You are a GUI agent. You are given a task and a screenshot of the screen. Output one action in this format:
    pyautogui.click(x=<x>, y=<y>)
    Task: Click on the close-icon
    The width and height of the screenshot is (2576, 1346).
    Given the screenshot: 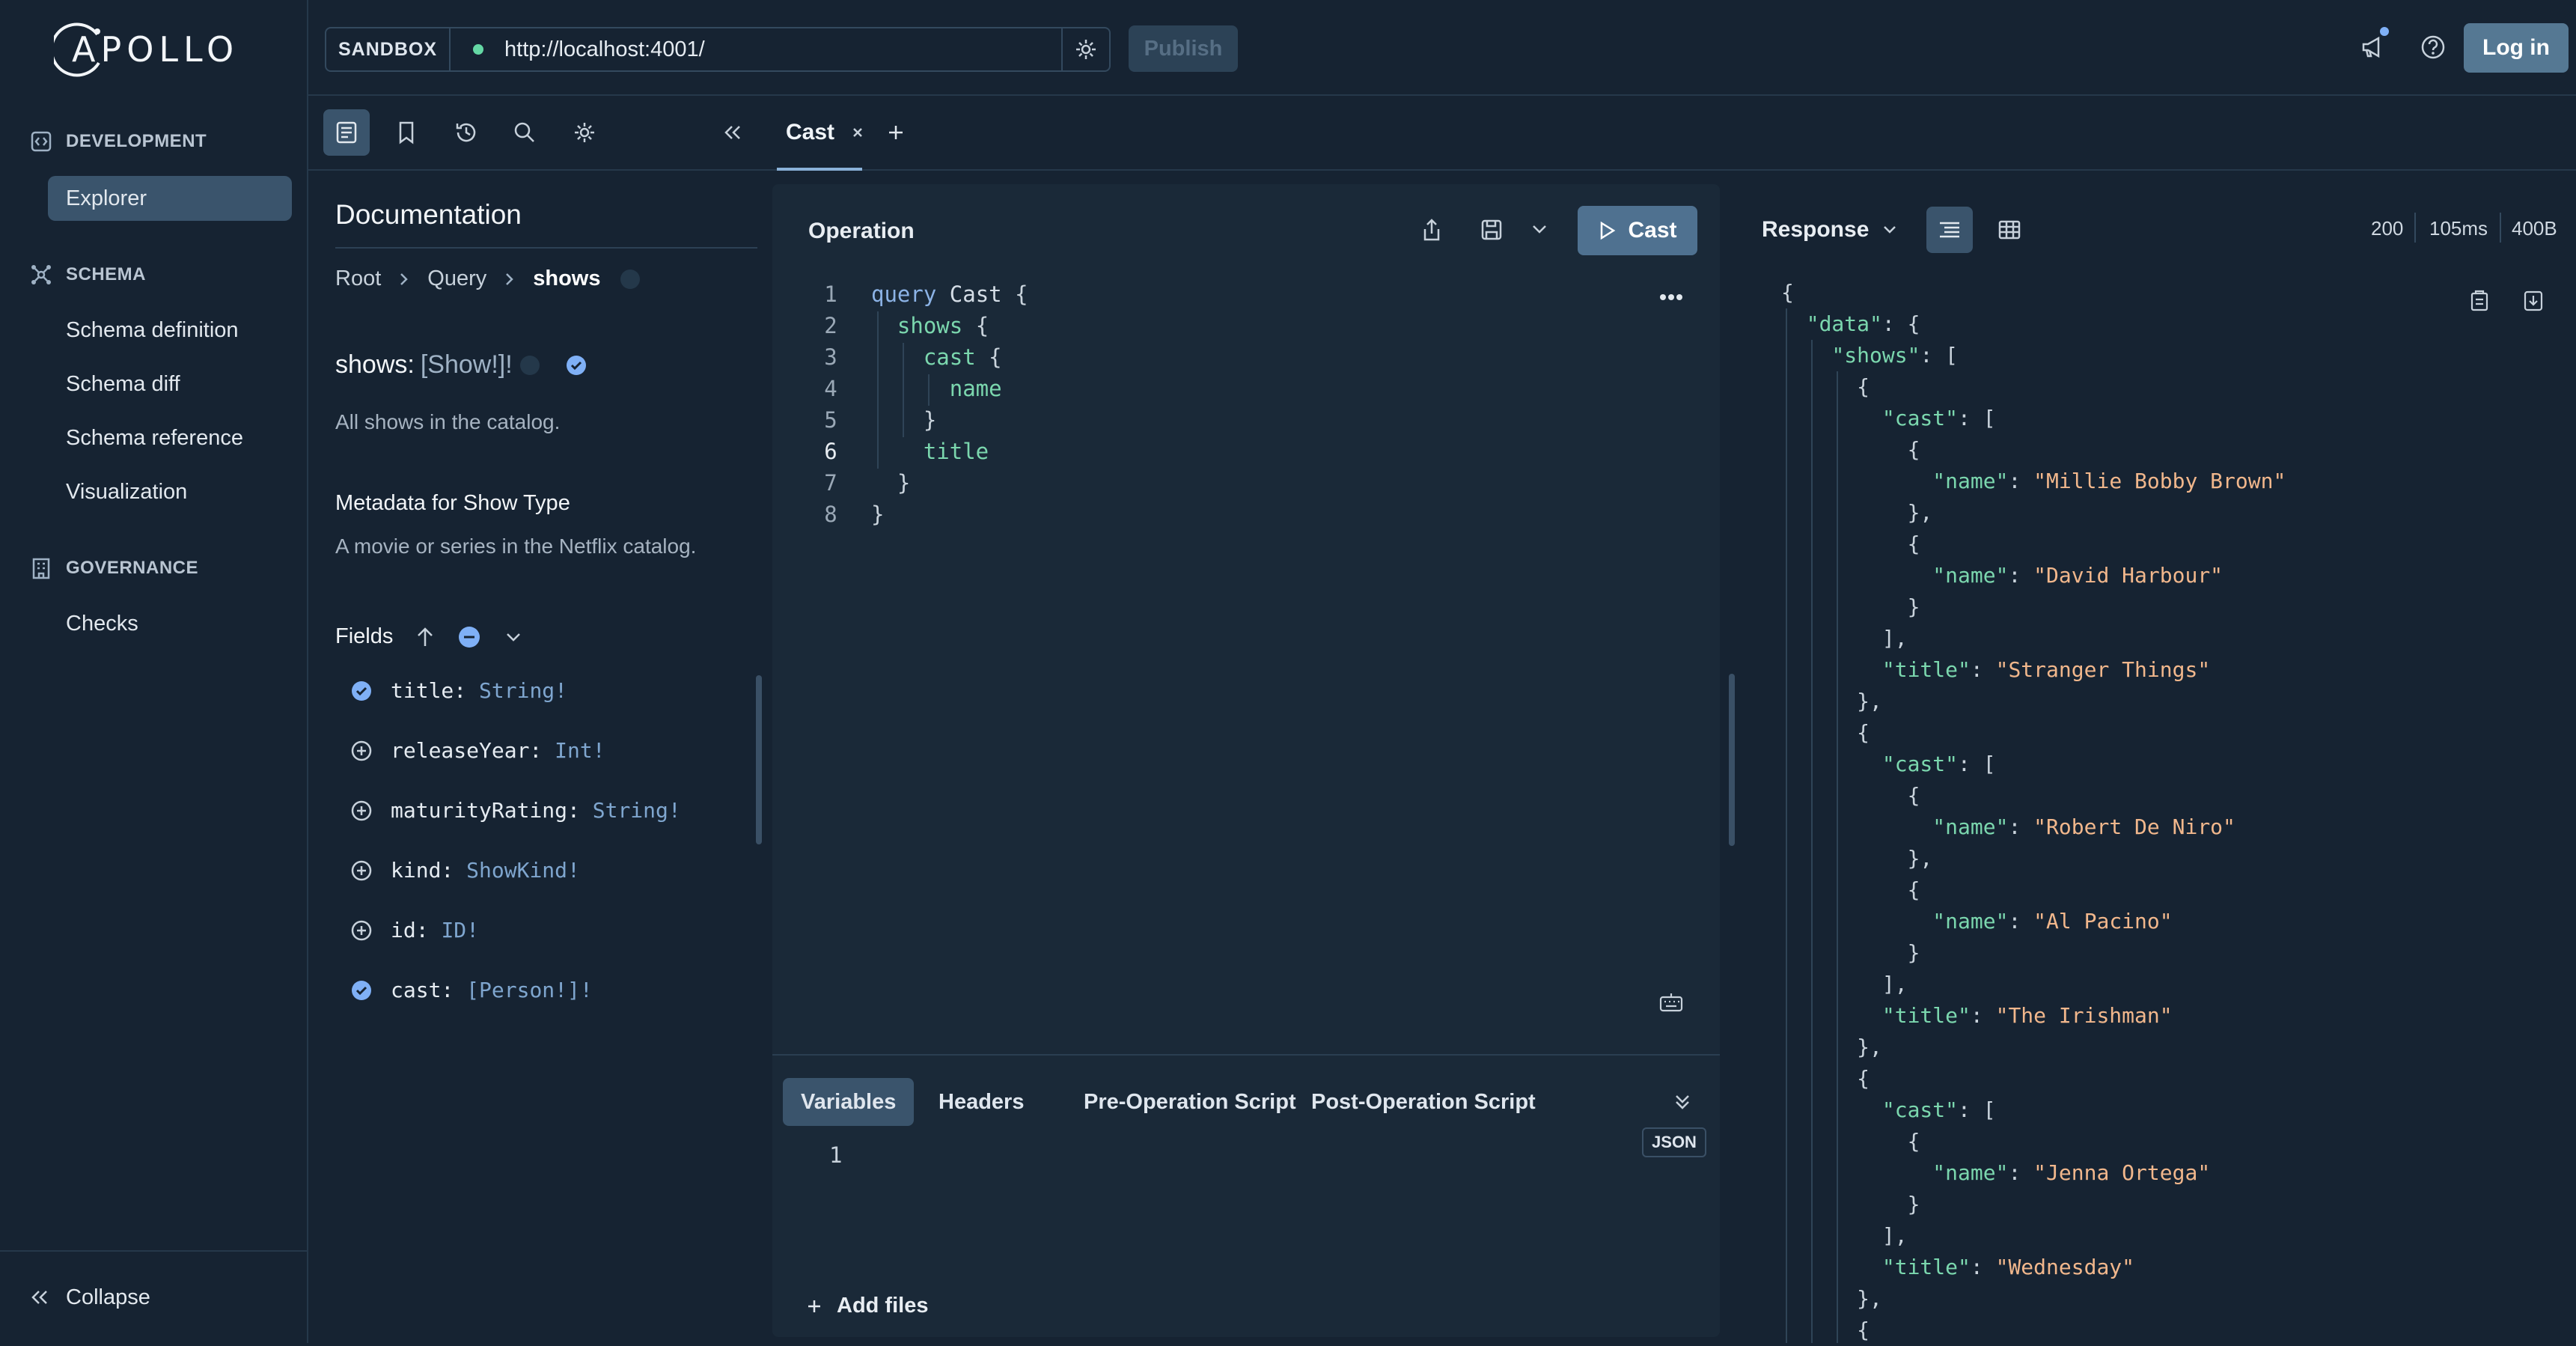 What is the action you would take?
    pyautogui.click(x=857, y=132)
    